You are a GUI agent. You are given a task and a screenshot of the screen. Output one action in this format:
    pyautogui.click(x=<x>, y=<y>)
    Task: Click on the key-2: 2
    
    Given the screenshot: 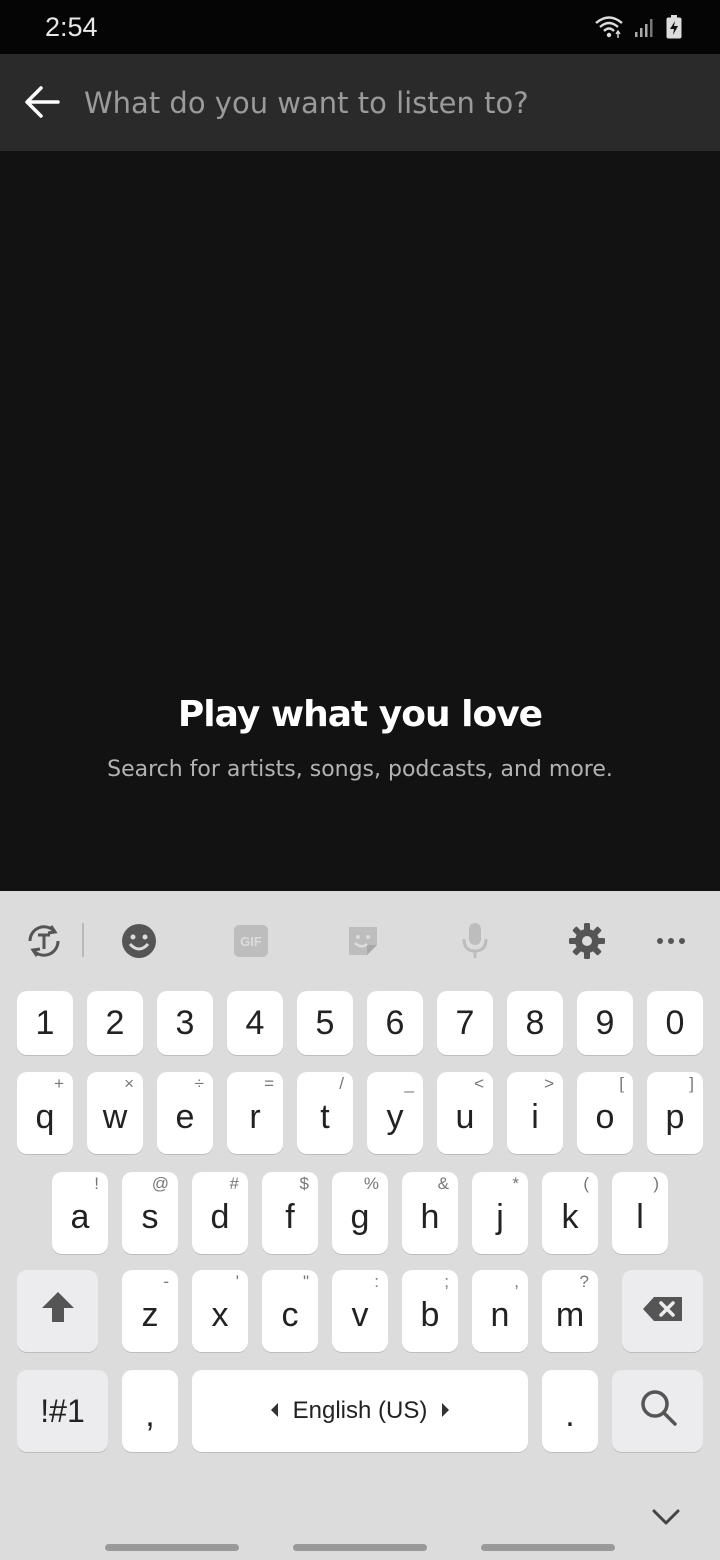 What is the action you would take?
    pyautogui.click(x=115, y=1023)
    